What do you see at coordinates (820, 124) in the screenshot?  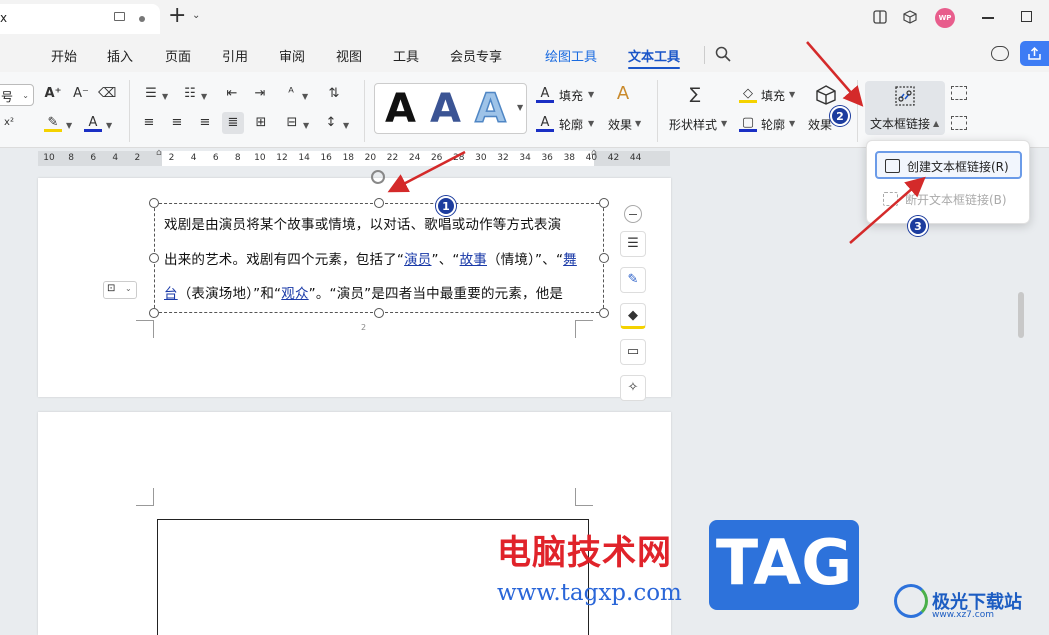 I see `shape-effect-label: 效果` at bounding box center [820, 124].